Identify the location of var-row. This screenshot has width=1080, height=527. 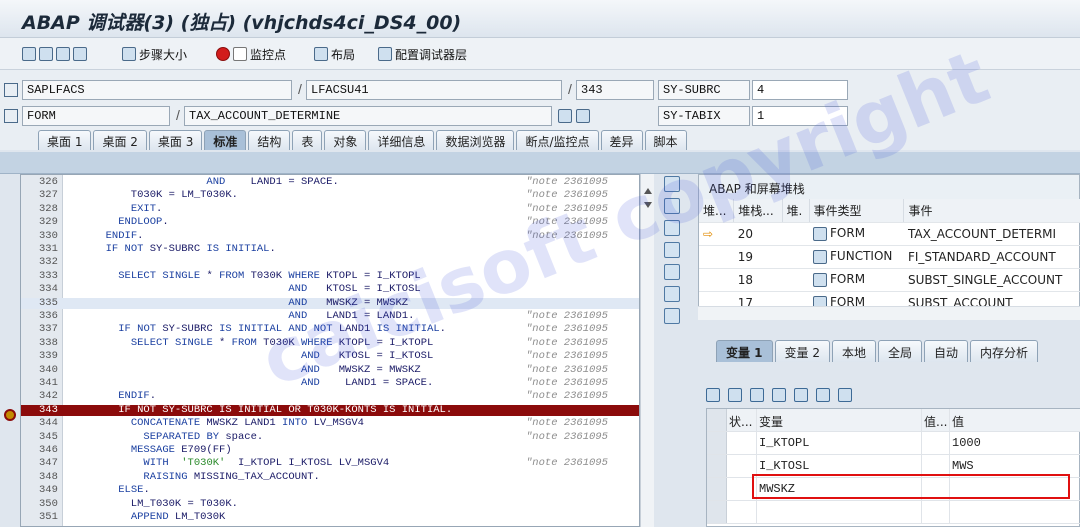
(893, 512).